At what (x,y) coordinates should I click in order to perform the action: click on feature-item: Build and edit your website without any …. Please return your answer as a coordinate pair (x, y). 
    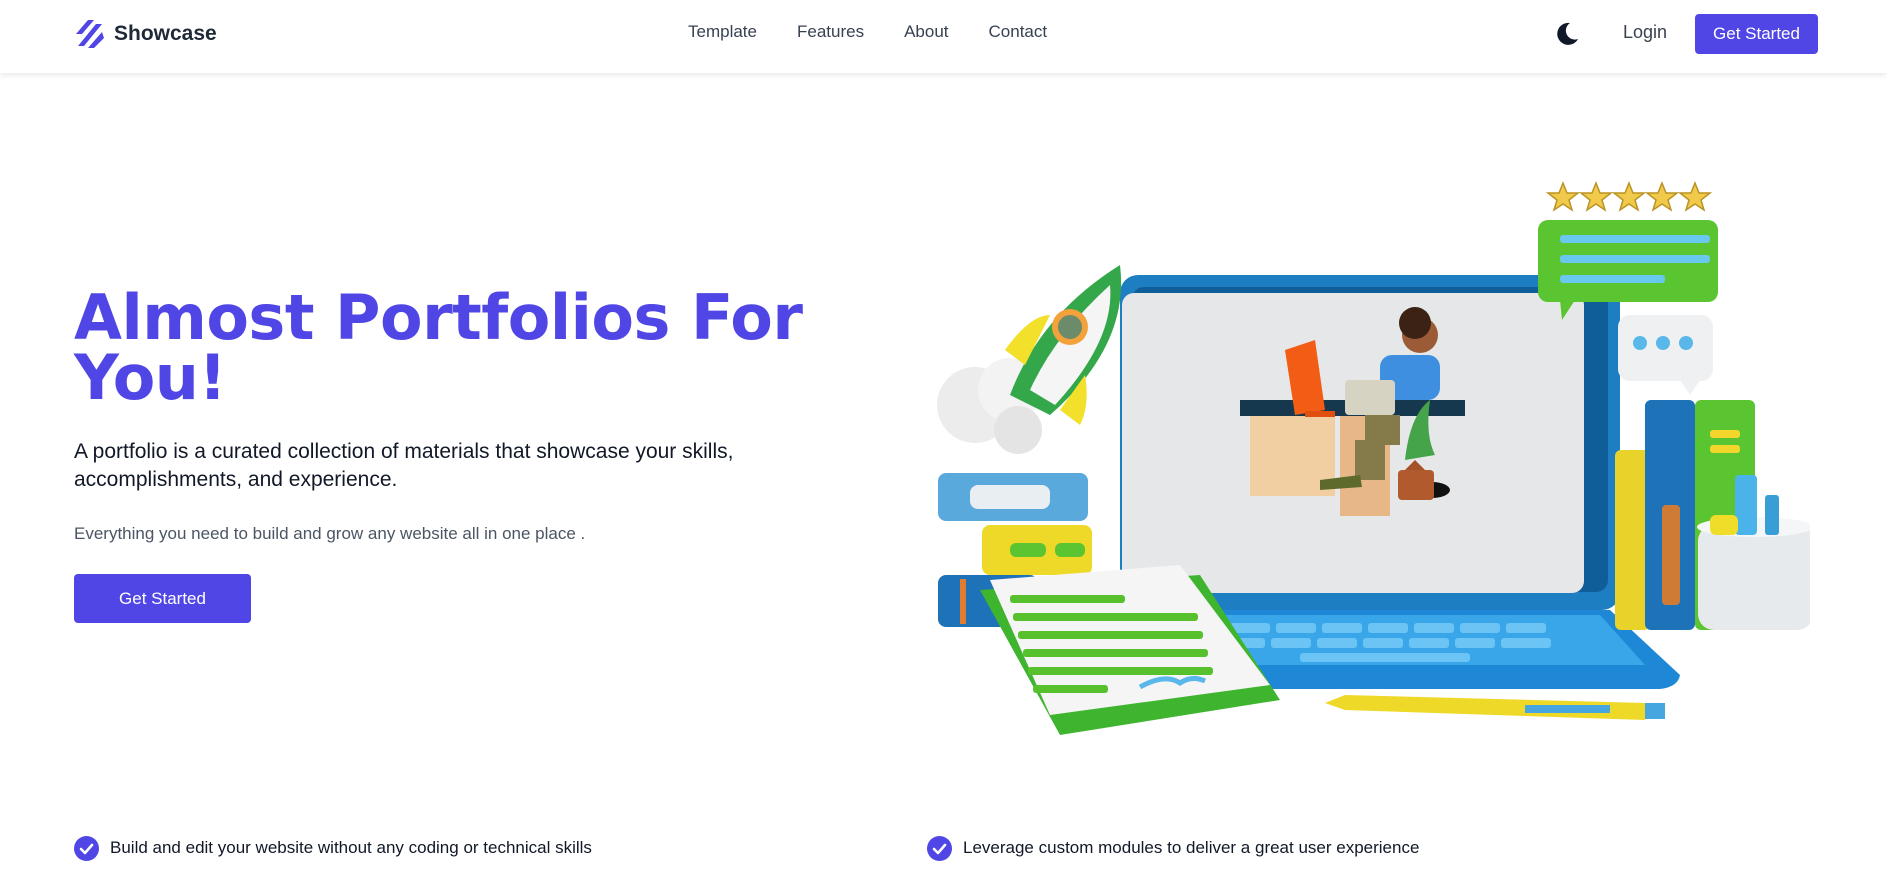
    Looking at the image, I should click on (333, 848).